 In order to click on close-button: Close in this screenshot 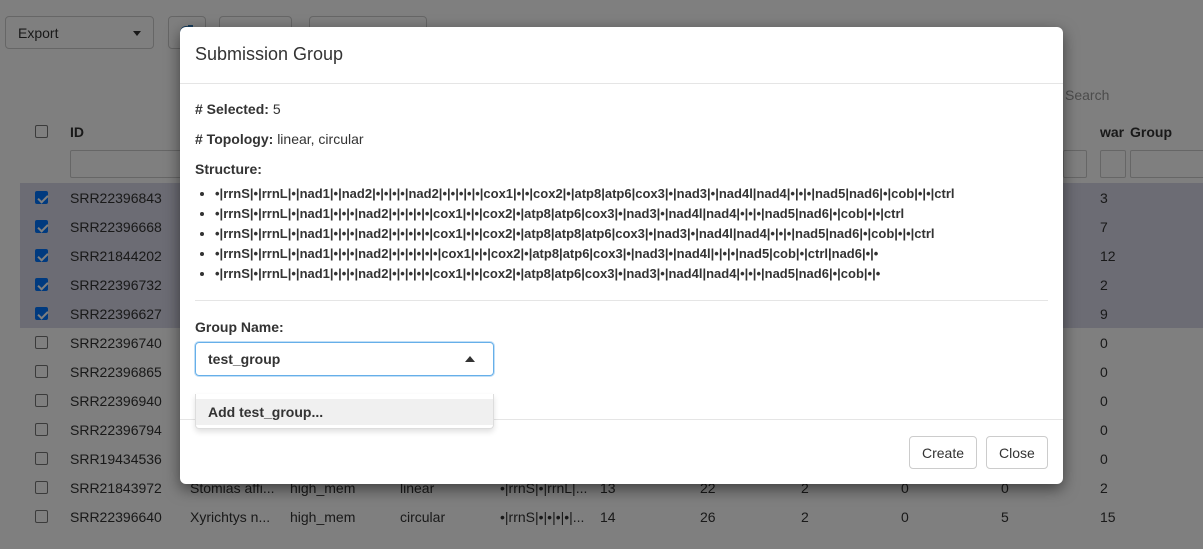, I will do `click(1017, 452)`.